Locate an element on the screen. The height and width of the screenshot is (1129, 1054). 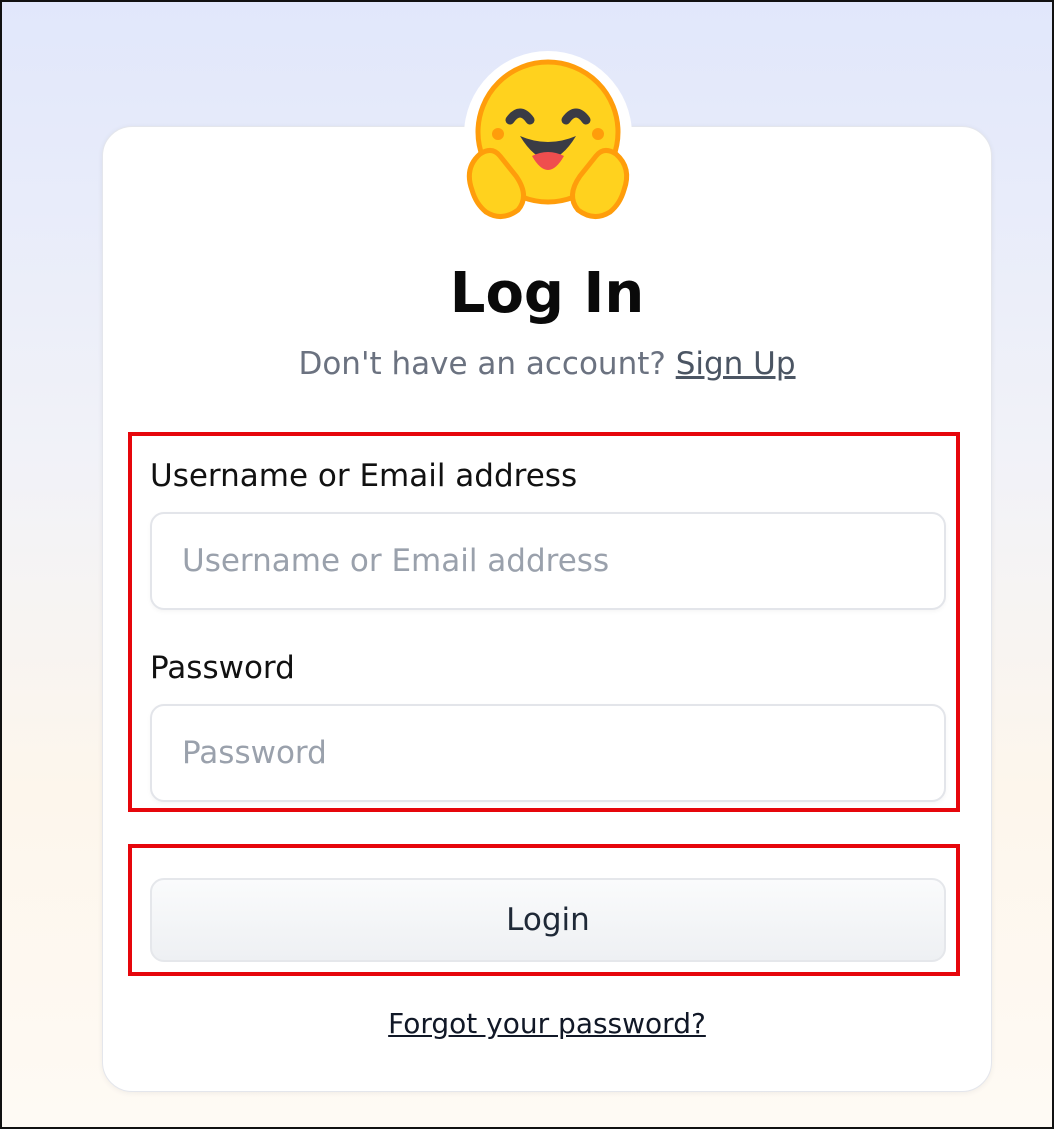
login-highlight-box is located at coordinates (544, 910).